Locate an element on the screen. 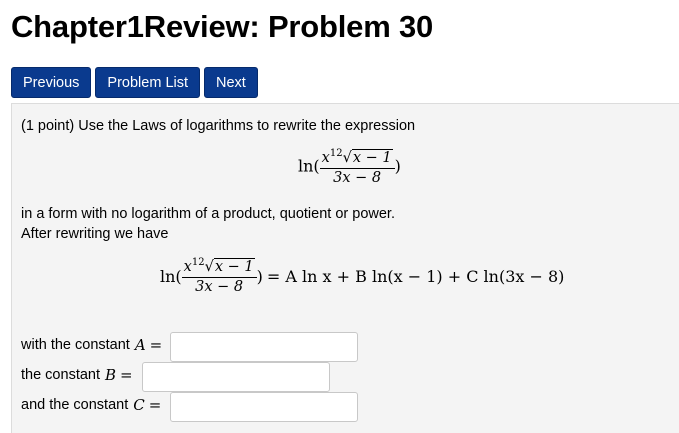 The image size is (679, 433). constant-a-var: A is located at coordinates (140, 345).